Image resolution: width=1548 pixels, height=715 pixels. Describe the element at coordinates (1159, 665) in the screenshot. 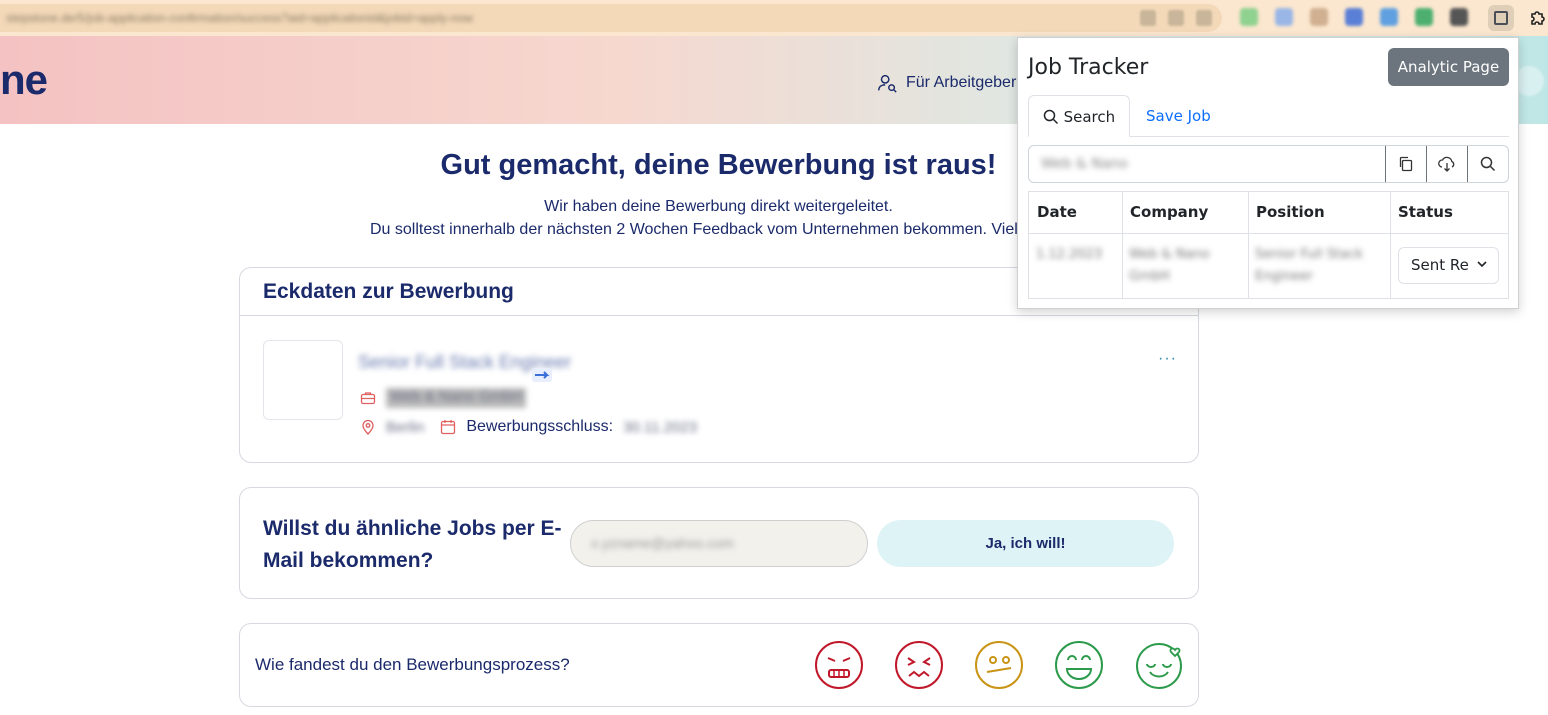

I see `love-face-icon` at that location.